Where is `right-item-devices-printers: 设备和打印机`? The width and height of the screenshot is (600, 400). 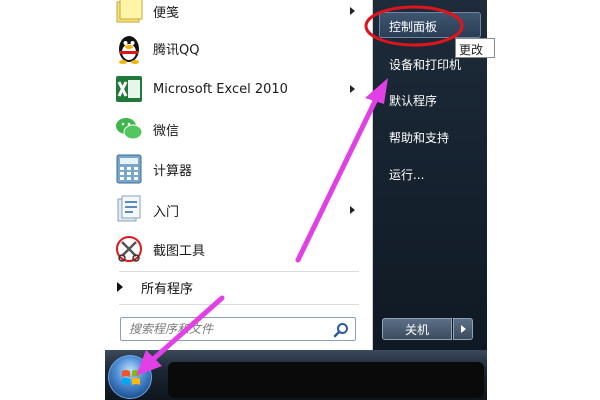 right-item-devices-printers: 设备和打印机 is located at coordinates (425, 64).